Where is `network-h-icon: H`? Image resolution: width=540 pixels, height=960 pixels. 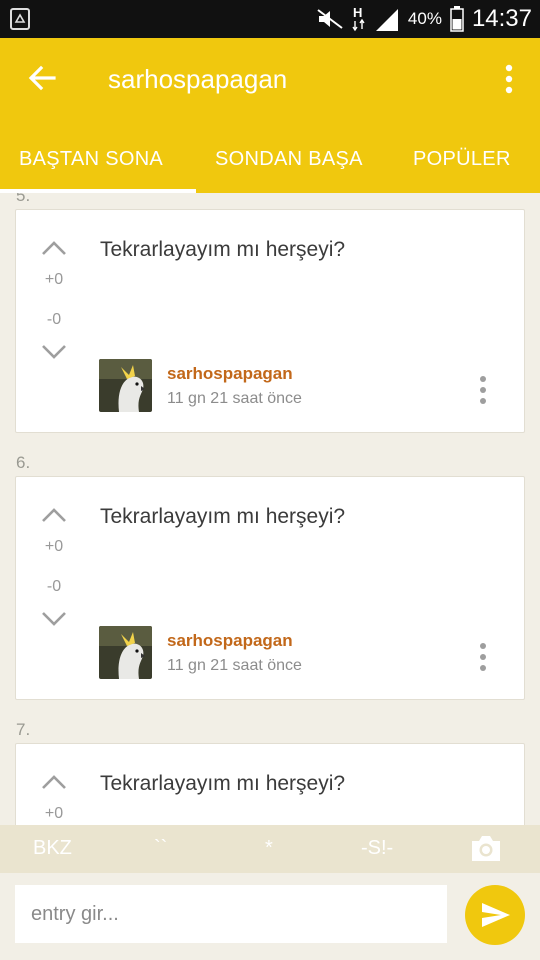 network-h-icon: H is located at coordinates (358, 18).